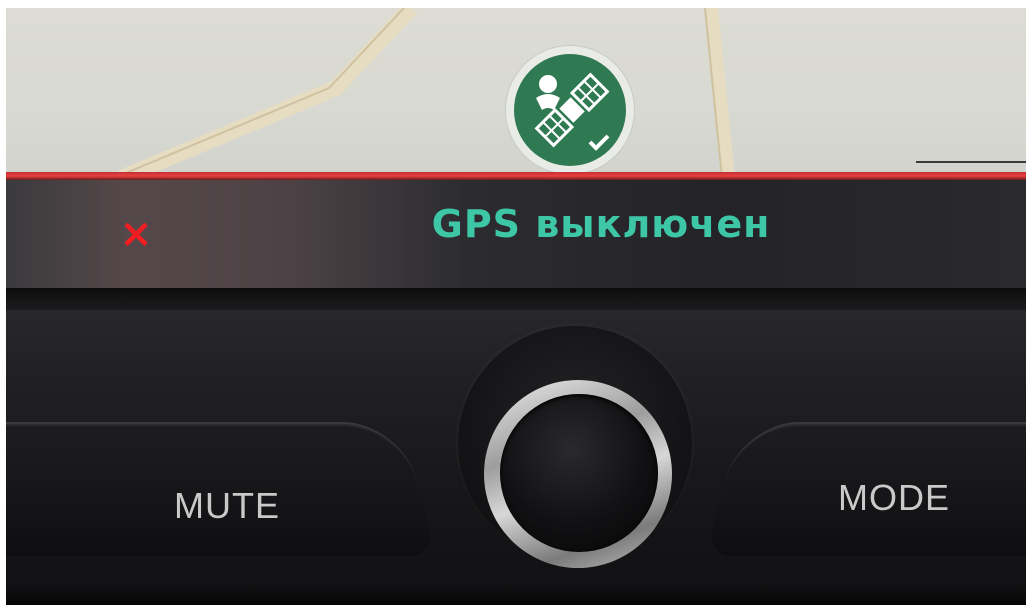 This screenshot has width=1027, height=609. Describe the element at coordinates (971, 160) in the screenshot. I see `map-scale-bar` at that location.